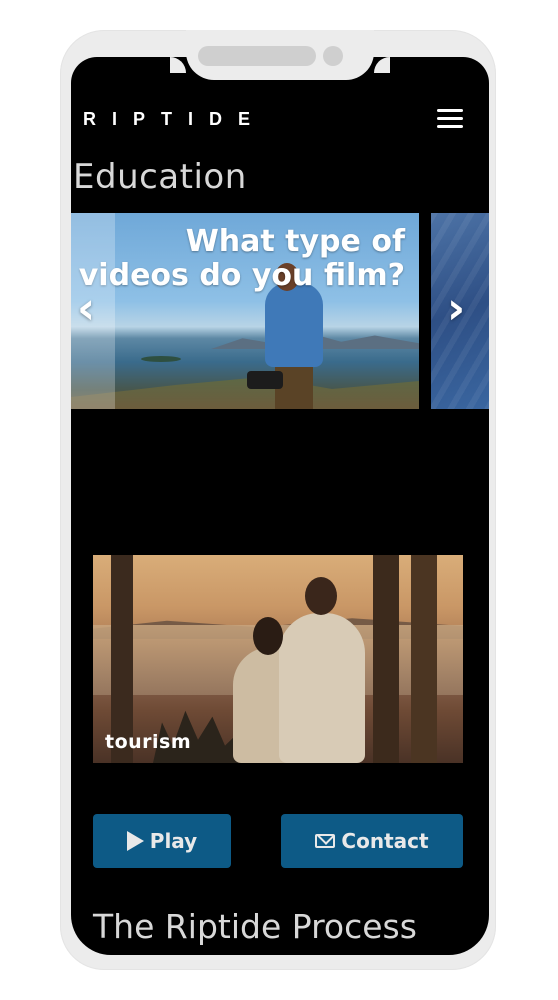 This screenshot has width=558, height=1000. I want to click on feature-head-man, so click(321, 596).